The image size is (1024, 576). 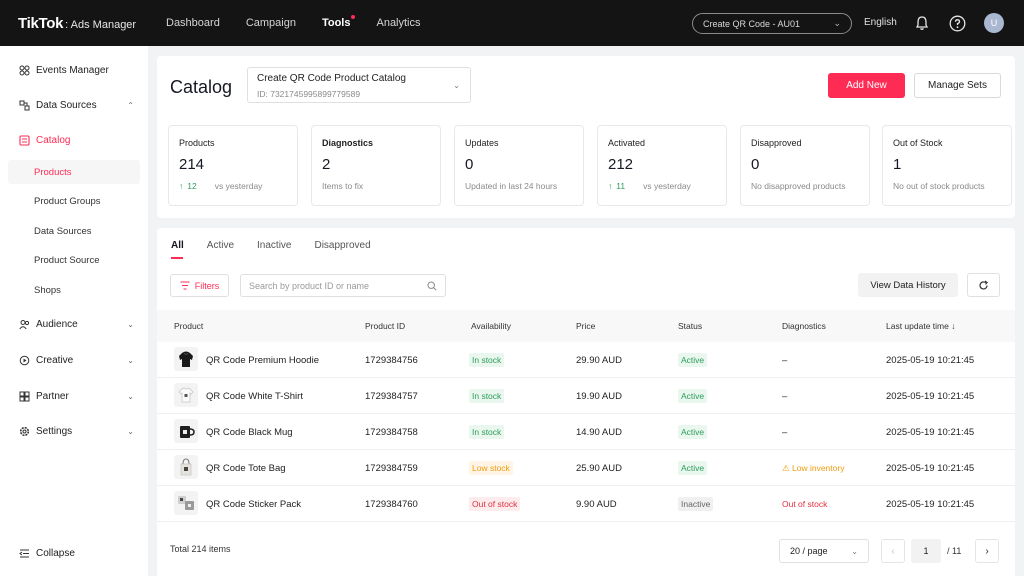 What do you see at coordinates (74, 324) in the screenshot?
I see `sidebar-item-audience: Audience ⌄` at bounding box center [74, 324].